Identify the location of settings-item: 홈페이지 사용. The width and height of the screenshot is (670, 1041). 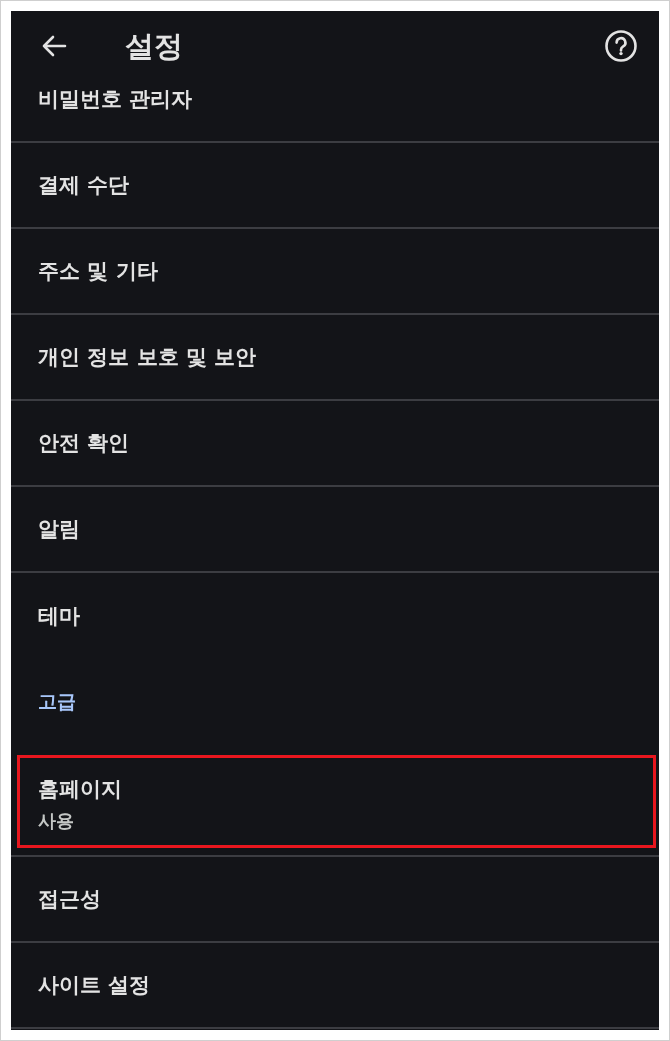
(335, 800).